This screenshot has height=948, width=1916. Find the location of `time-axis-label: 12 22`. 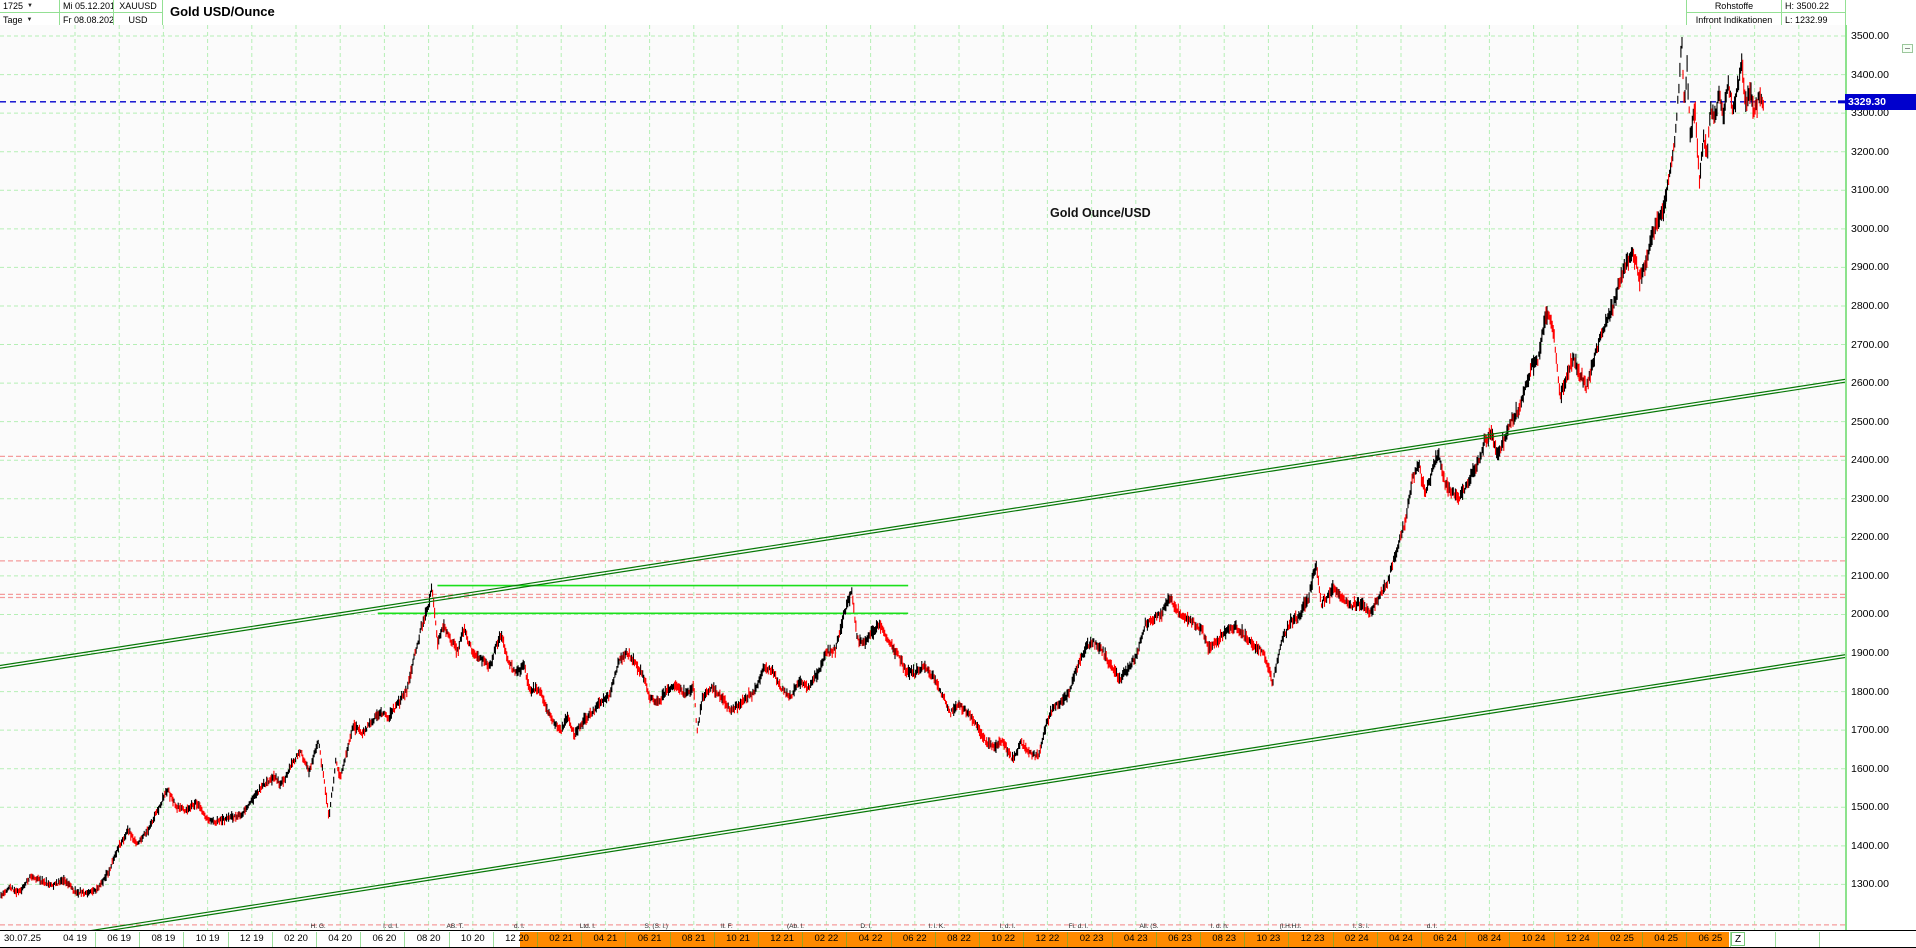

time-axis-label: 12 22 is located at coordinates (1047, 938).